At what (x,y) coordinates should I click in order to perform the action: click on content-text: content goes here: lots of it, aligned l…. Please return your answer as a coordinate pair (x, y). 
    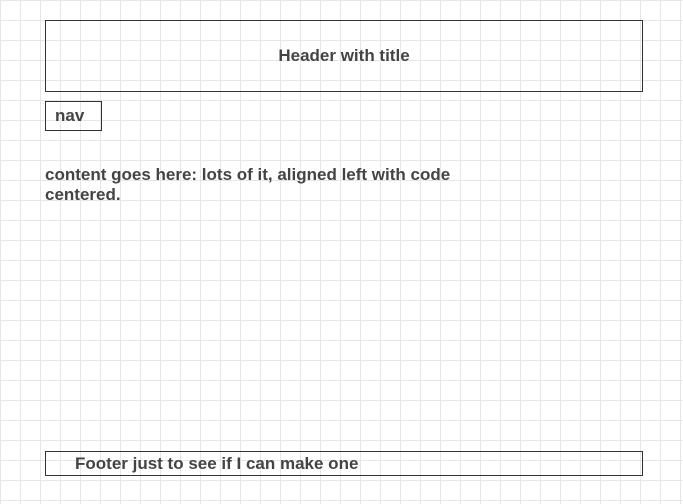
    Looking at the image, I should click on (248, 184).